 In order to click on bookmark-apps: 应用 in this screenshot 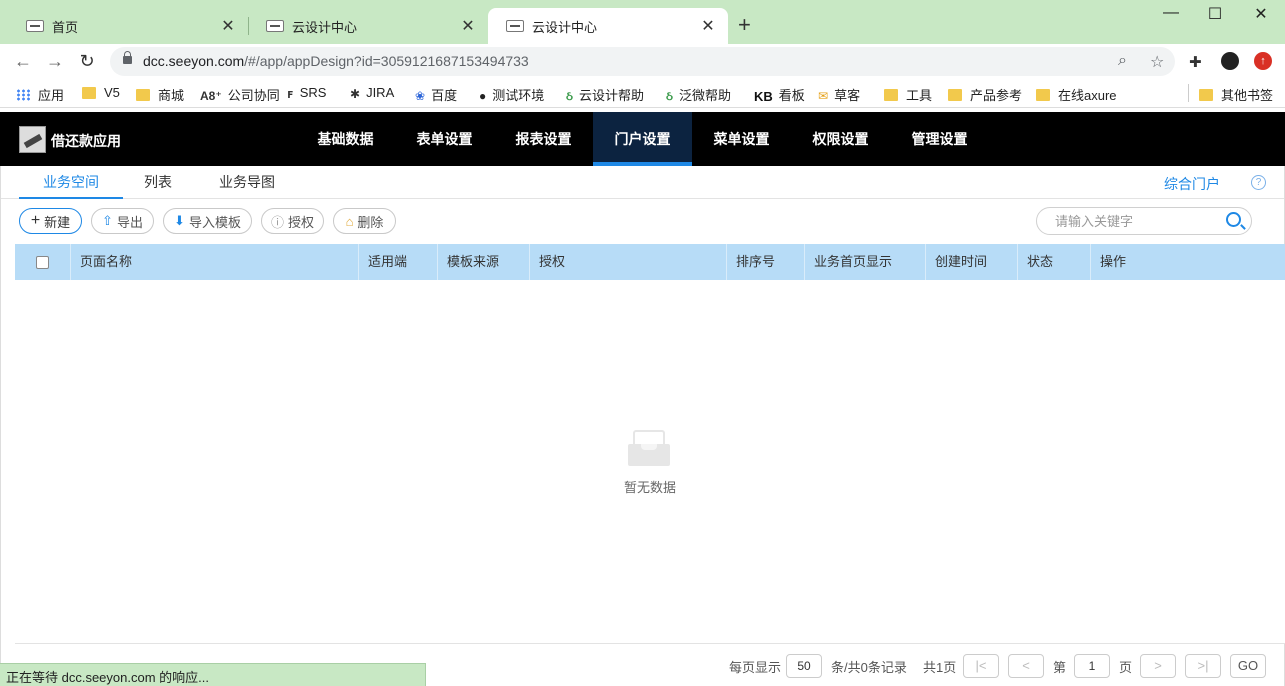, I will do `click(40, 94)`.